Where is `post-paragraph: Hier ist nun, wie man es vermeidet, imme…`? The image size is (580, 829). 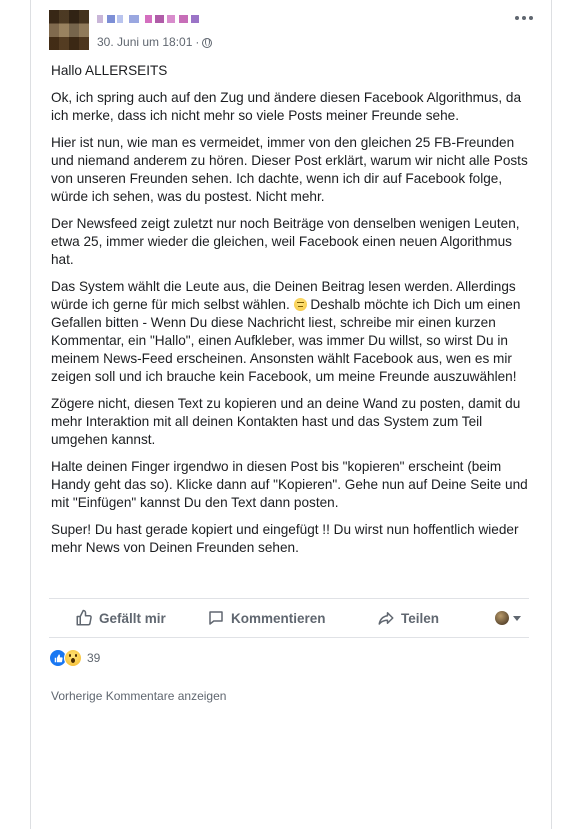
post-paragraph: Hier ist nun, wie man es vermeidet, imme… is located at coordinates (289, 169).